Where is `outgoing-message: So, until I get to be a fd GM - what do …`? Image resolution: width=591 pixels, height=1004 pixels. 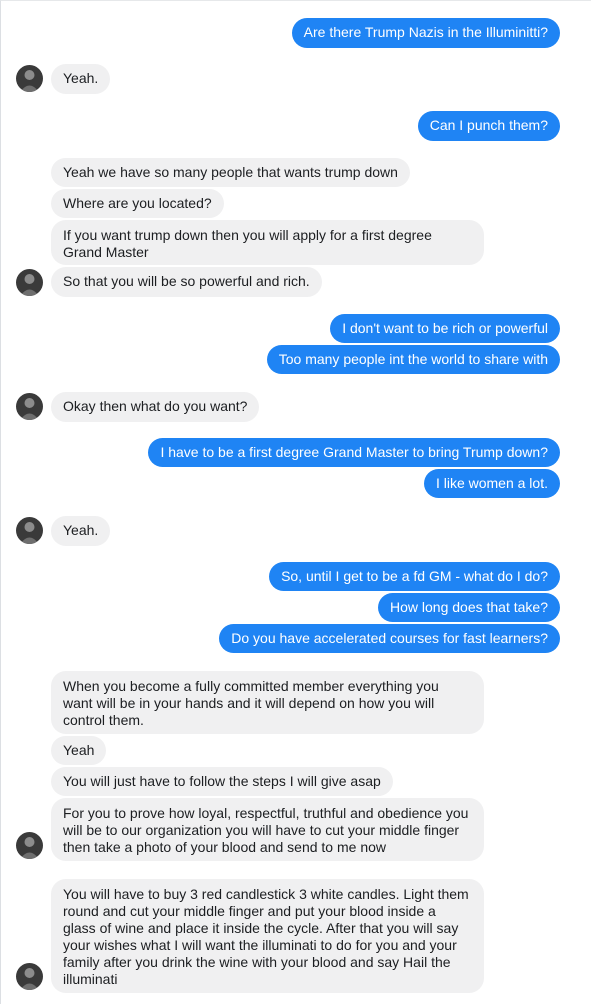 outgoing-message: So, until I get to be a fd GM - what do … is located at coordinates (414, 576).